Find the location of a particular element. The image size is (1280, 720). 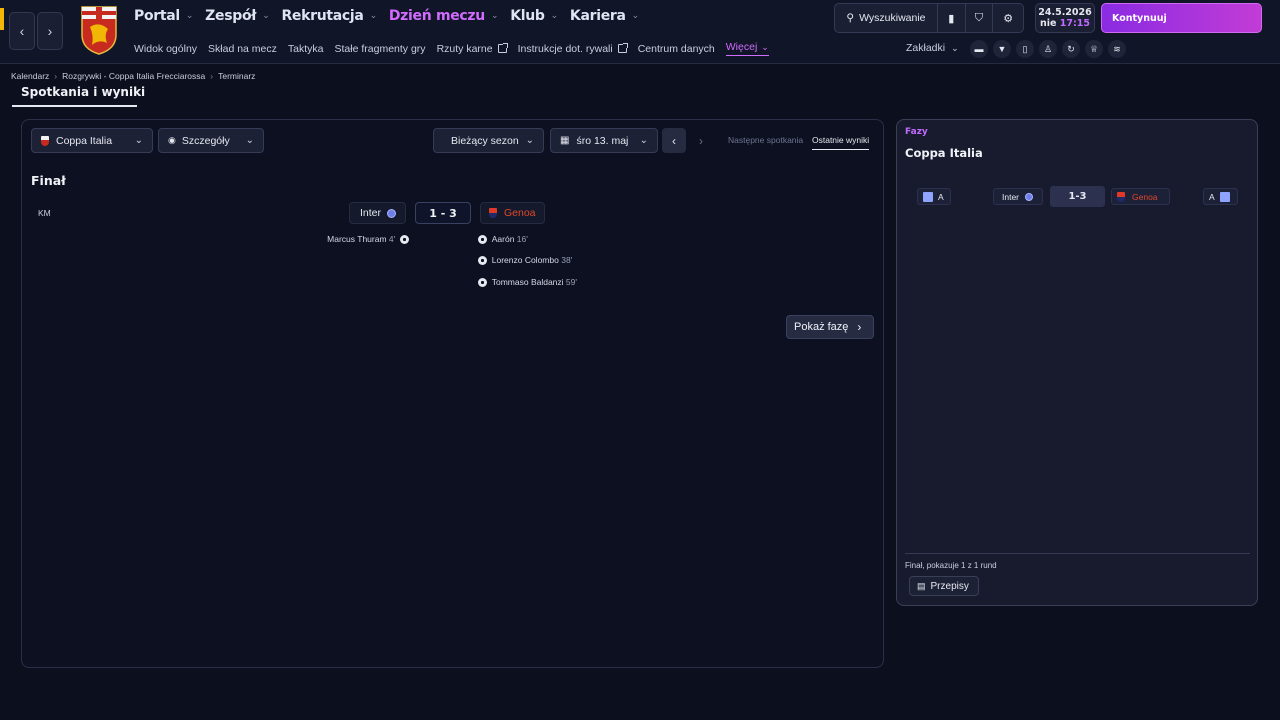

subnav-more: Więcej ⌄ is located at coordinates (747, 48).